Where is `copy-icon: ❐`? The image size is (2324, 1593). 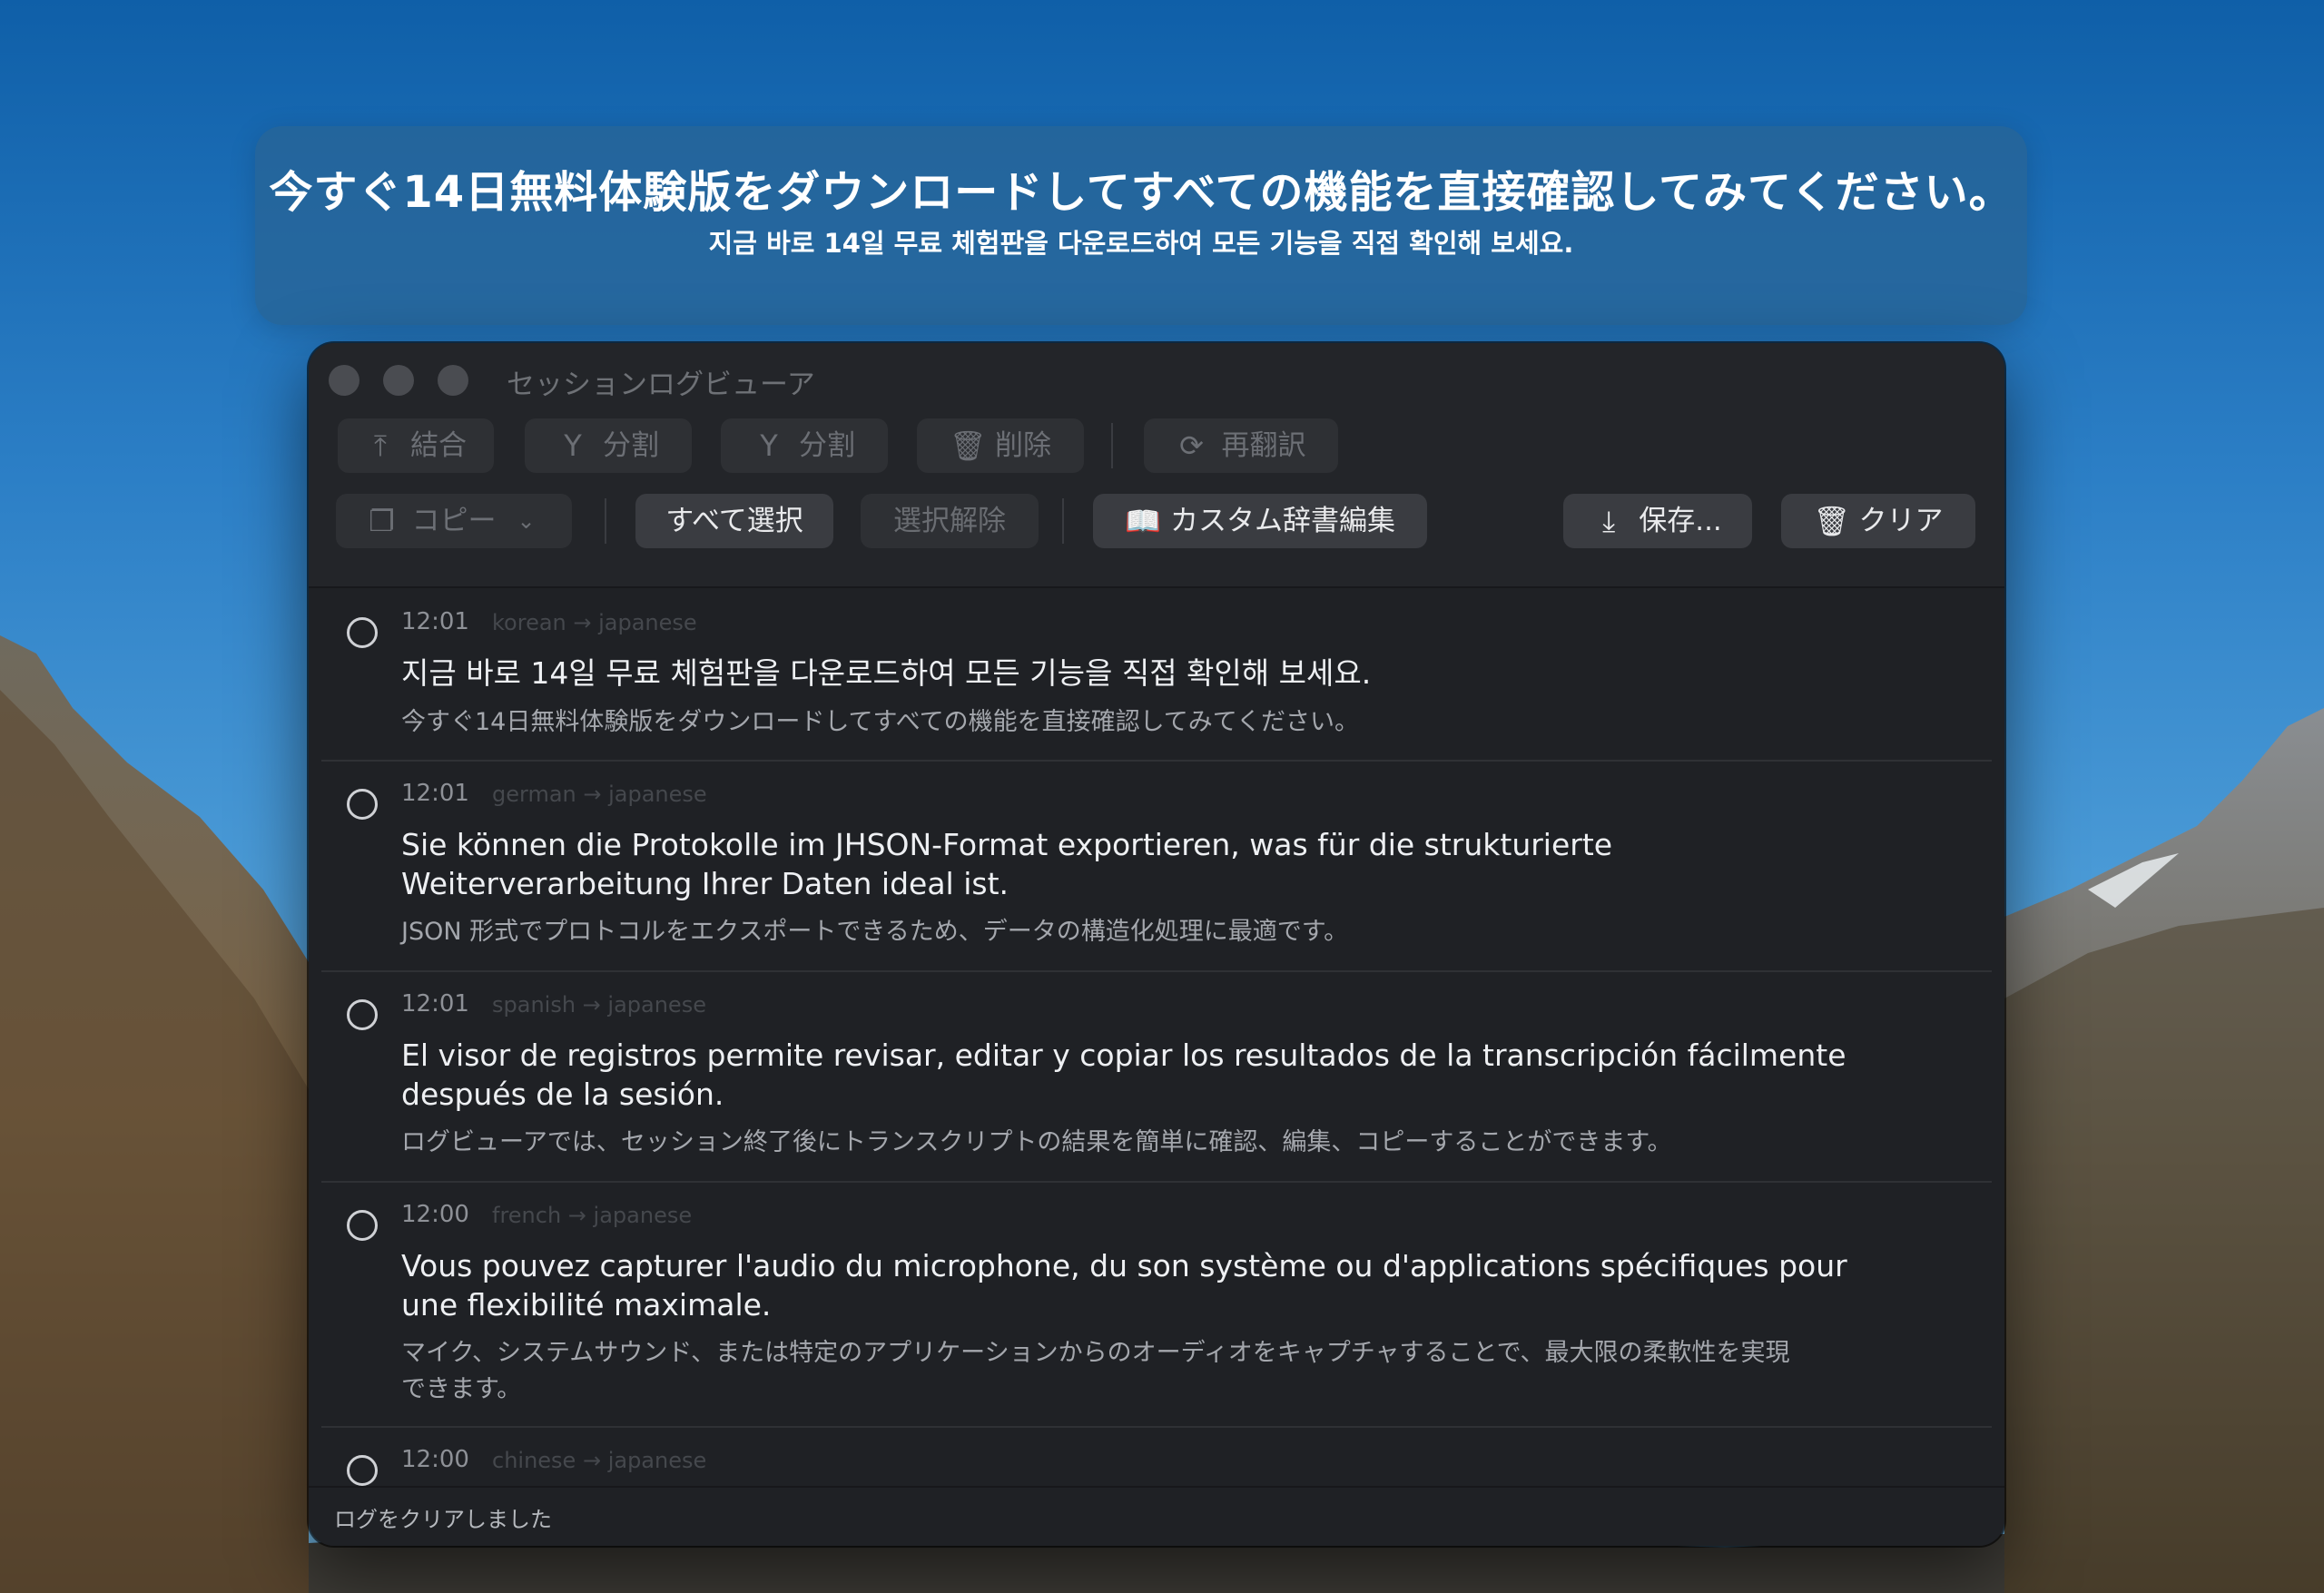 copy-icon: ❐ is located at coordinates (382, 521).